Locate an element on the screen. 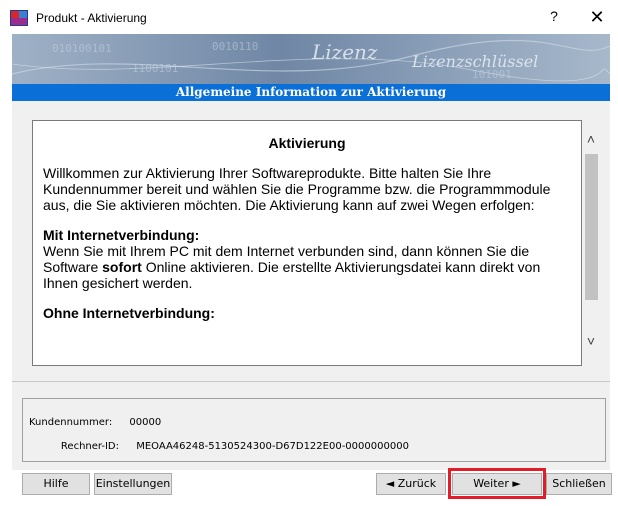  help-icon: ? is located at coordinates (554, 18).